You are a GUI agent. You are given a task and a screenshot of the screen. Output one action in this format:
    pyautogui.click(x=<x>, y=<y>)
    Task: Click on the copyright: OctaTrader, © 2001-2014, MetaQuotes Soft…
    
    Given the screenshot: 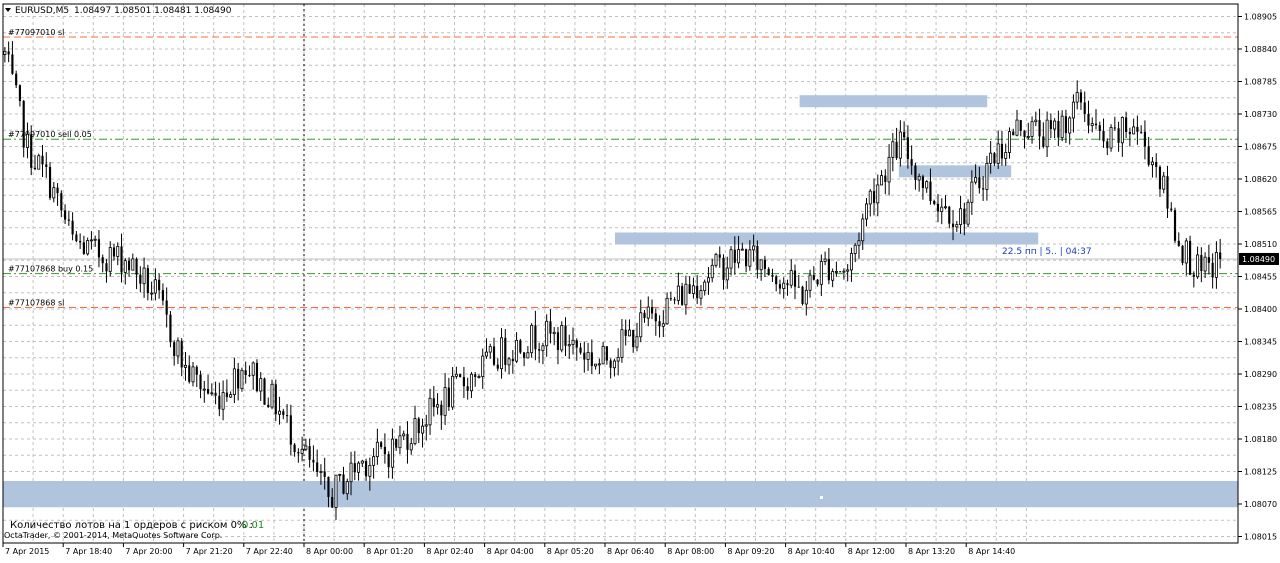 What is the action you would take?
    pyautogui.click(x=113, y=535)
    